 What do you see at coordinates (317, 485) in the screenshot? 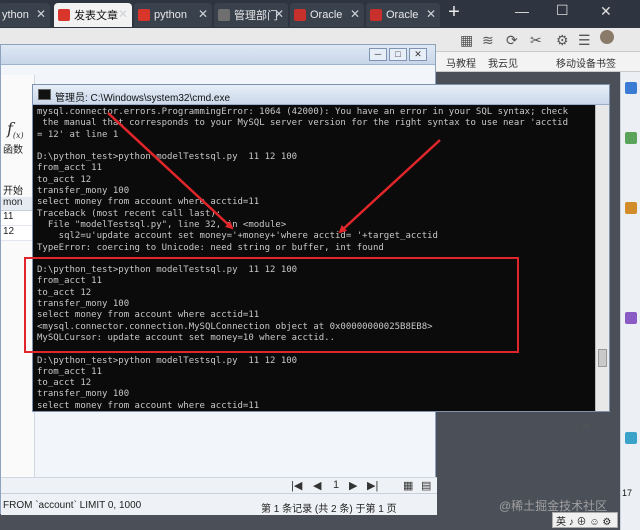
I see `prev-page-button: ◀` at bounding box center [317, 485].